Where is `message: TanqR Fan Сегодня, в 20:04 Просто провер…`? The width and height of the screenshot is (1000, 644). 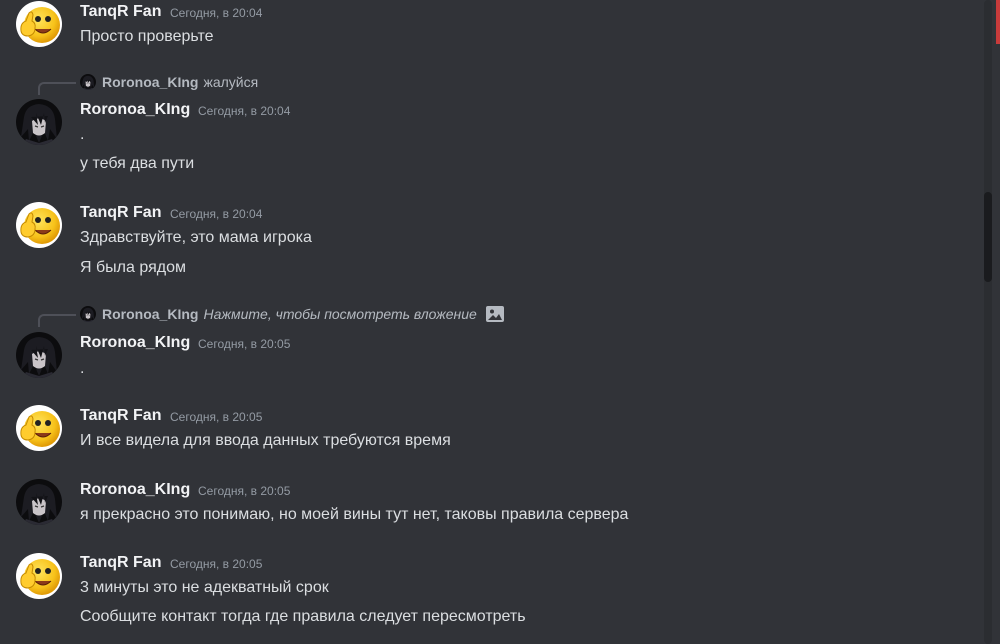
message: TanqR Fan Сегодня, в 20:04 Просто провер… is located at coordinates (490, 30).